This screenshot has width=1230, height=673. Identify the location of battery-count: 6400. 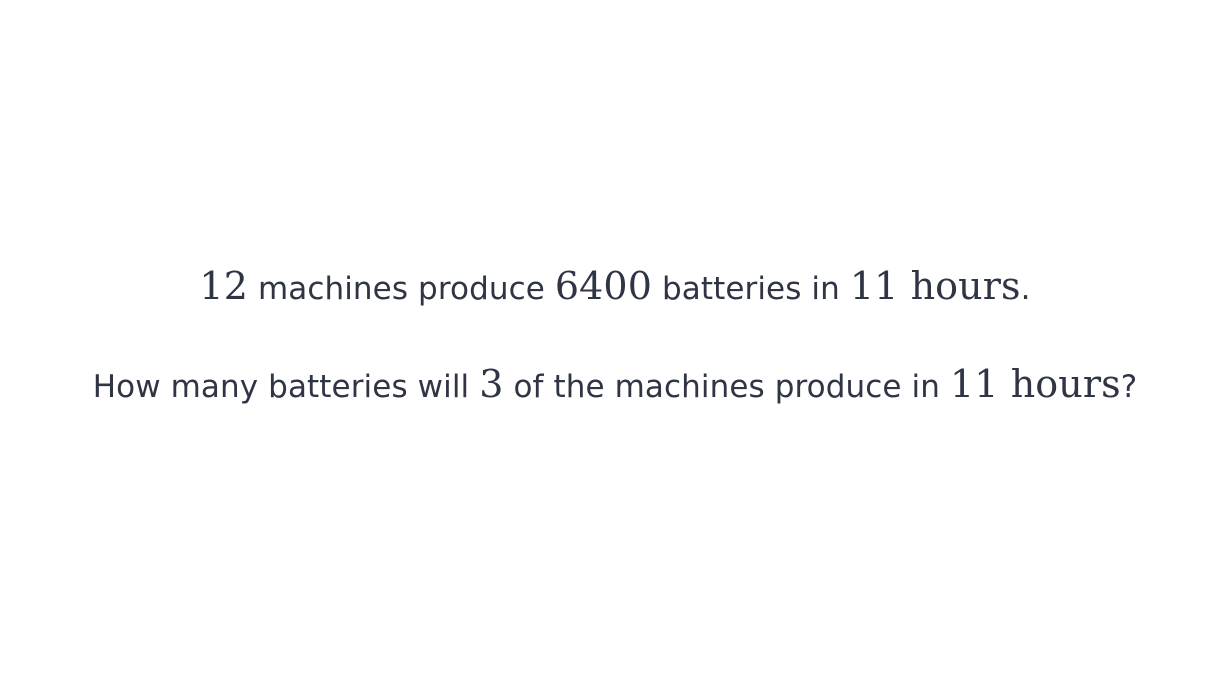
(603, 286).